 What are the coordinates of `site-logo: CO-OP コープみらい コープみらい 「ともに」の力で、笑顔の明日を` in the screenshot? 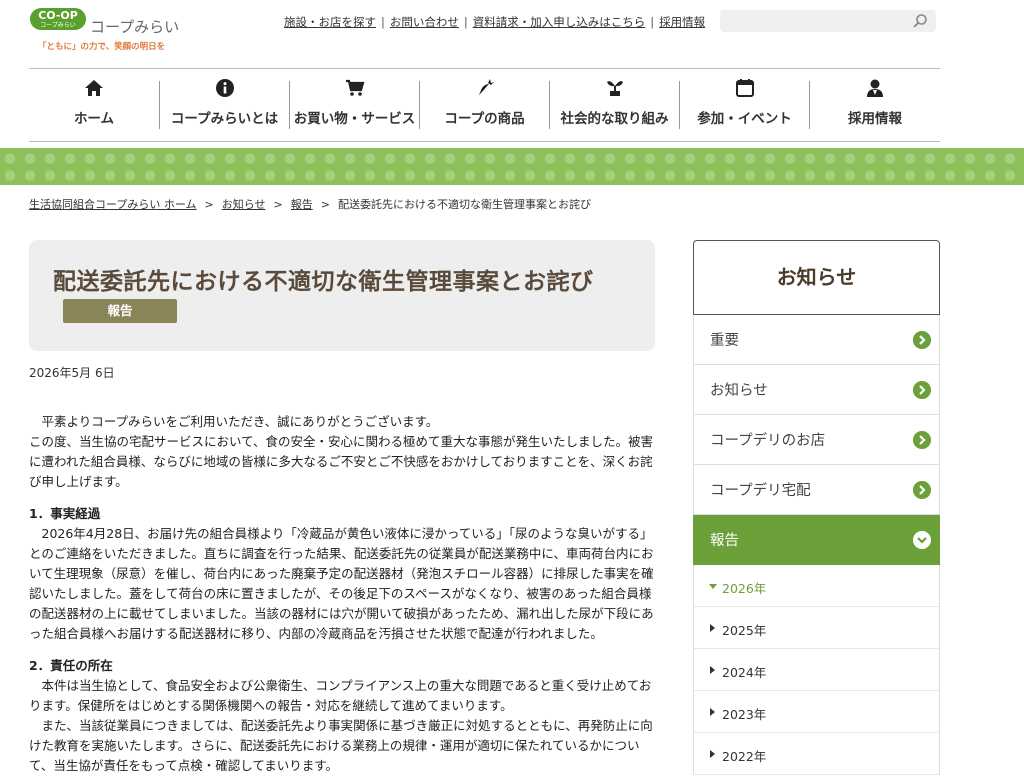 It's located at (105, 32).